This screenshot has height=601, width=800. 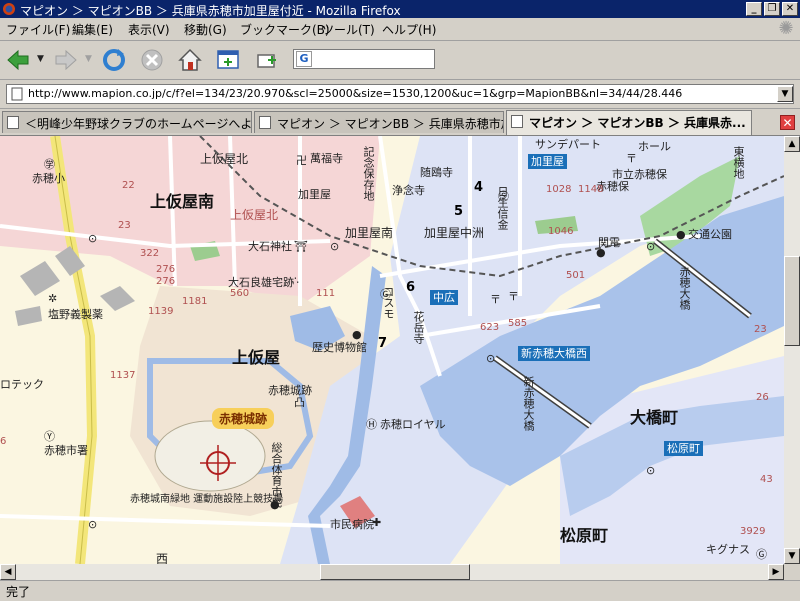 What do you see at coordinates (285, 29) in the screenshot?
I see `menu-bookmarks: ブックマーク(B)` at bounding box center [285, 29].